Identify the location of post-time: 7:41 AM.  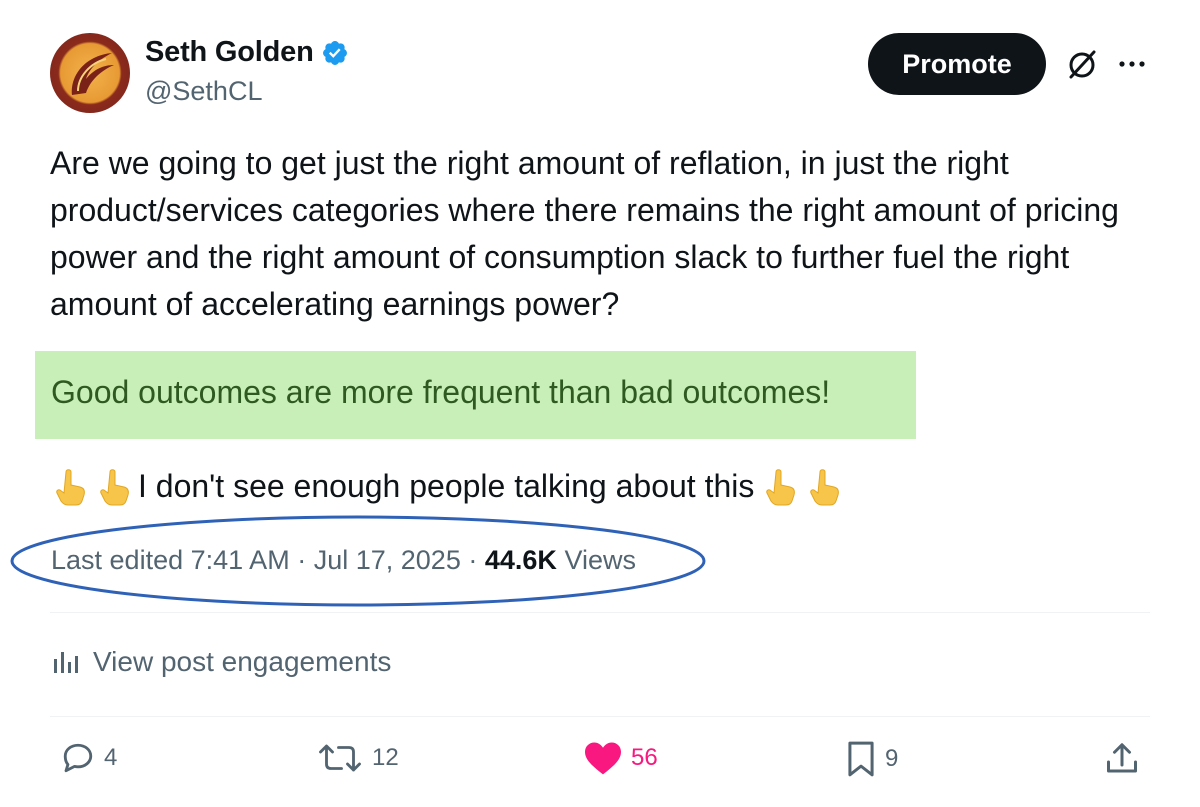
(240, 560).